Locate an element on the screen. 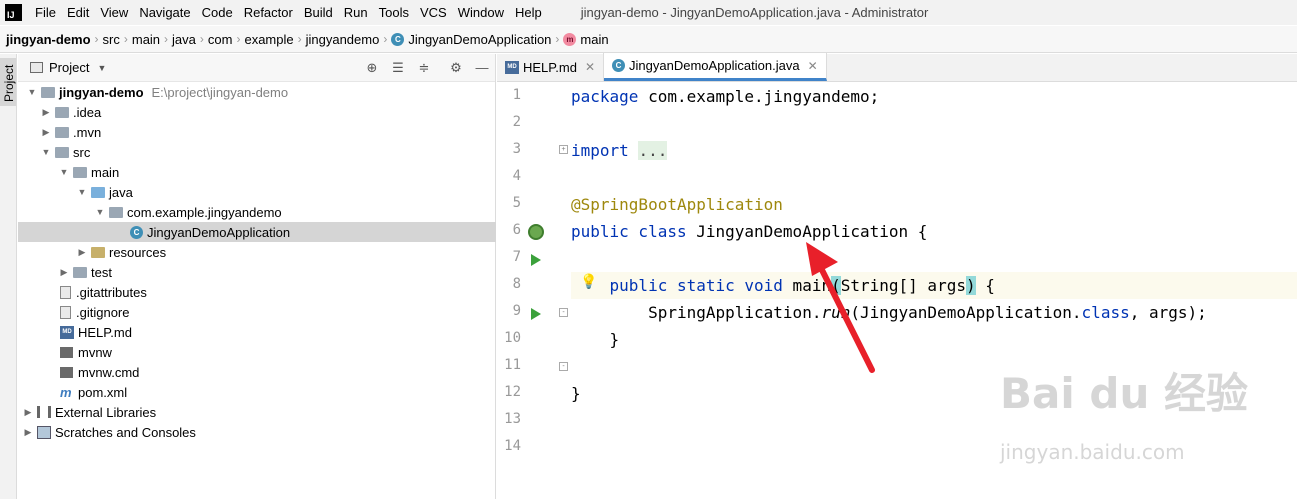  line-number: 8 is located at coordinates (516, 284).